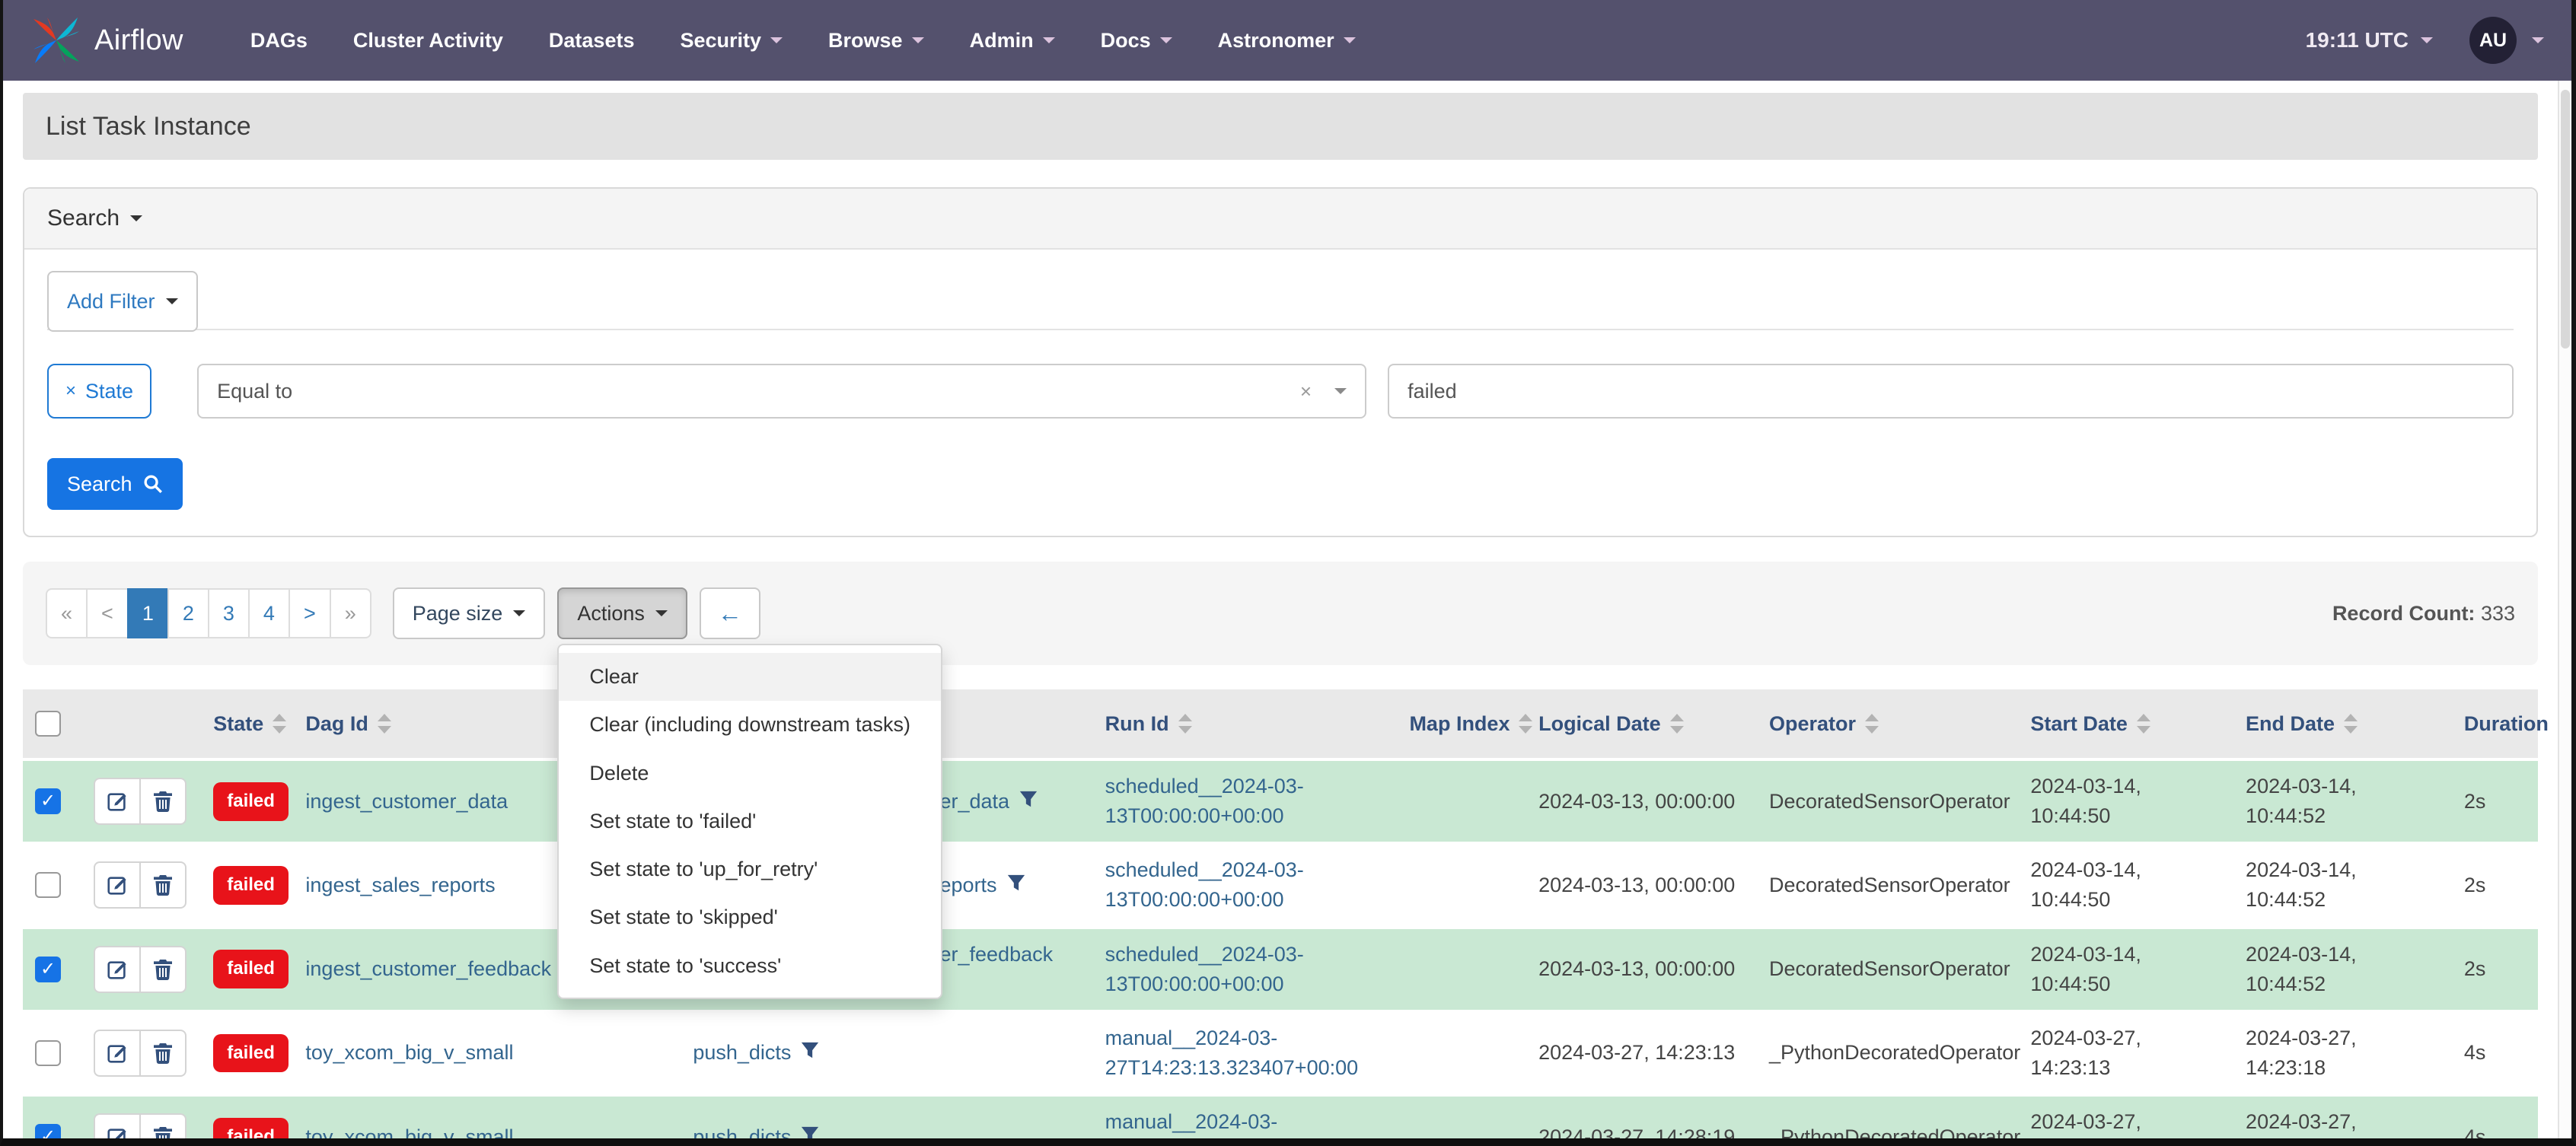  What do you see at coordinates (251, 1127) in the screenshot?
I see `state-badge: failed` at bounding box center [251, 1127].